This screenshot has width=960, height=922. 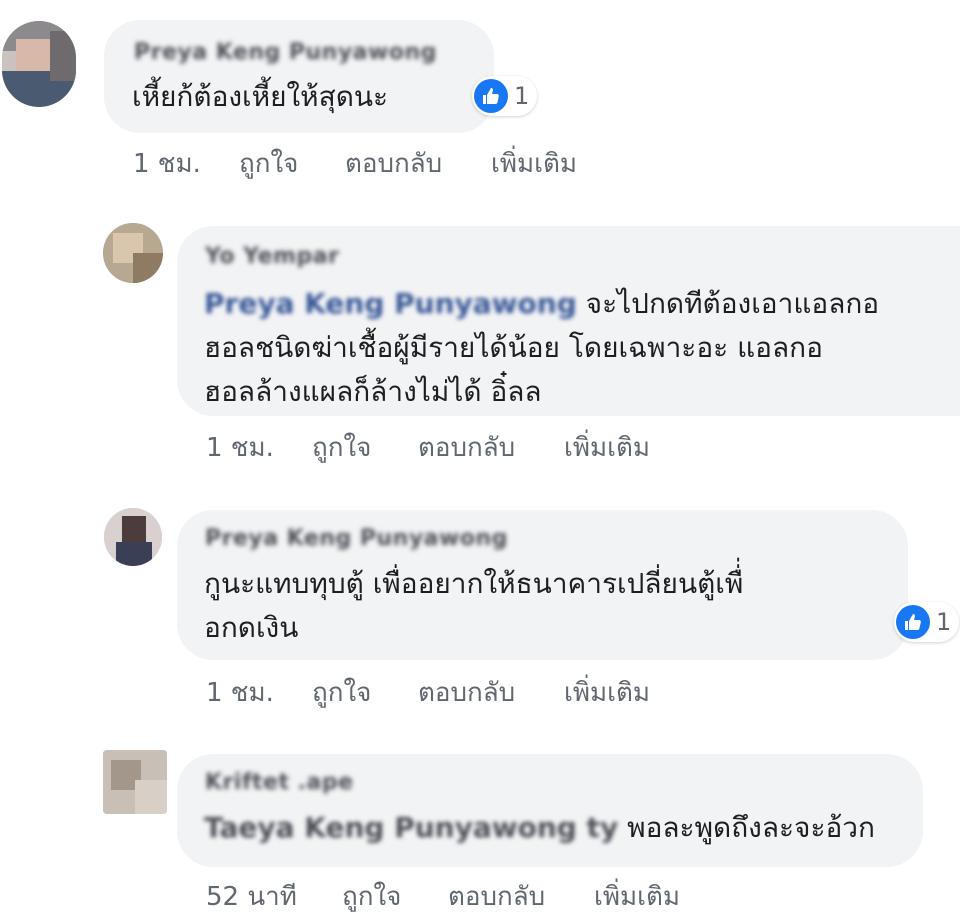 What do you see at coordinates (411, 828) in the screenshot?
I see `mention-tag: Taeya Keng Punyawong ty` at bounding box center [411, 828].